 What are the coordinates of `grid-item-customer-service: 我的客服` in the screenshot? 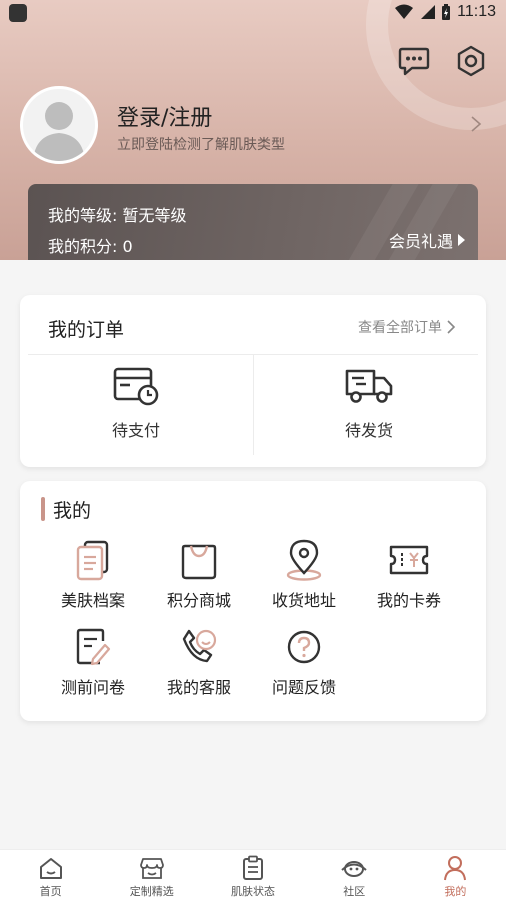 It's located at (199, 662).